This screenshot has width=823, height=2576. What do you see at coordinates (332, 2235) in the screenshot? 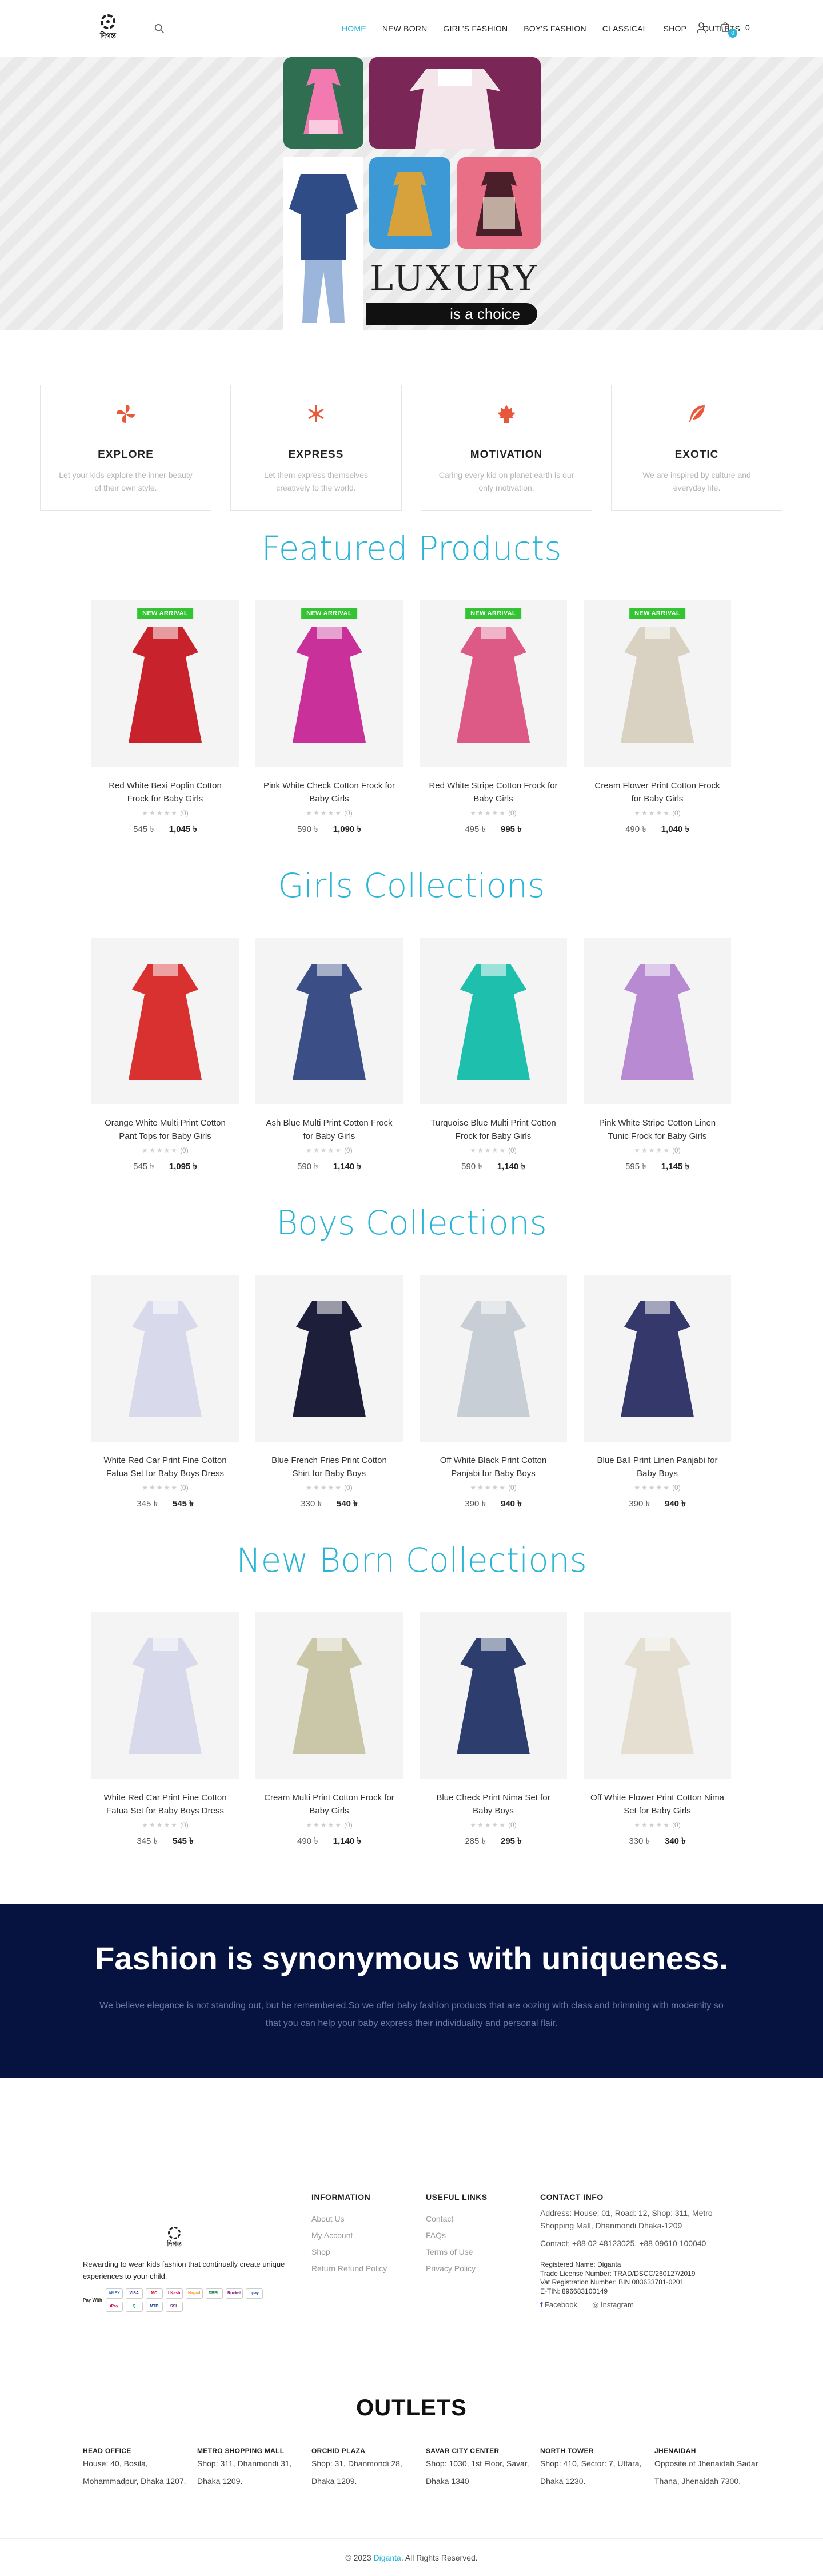
I see `footer-link-account: My Account` at bounding box center [332, 2235].